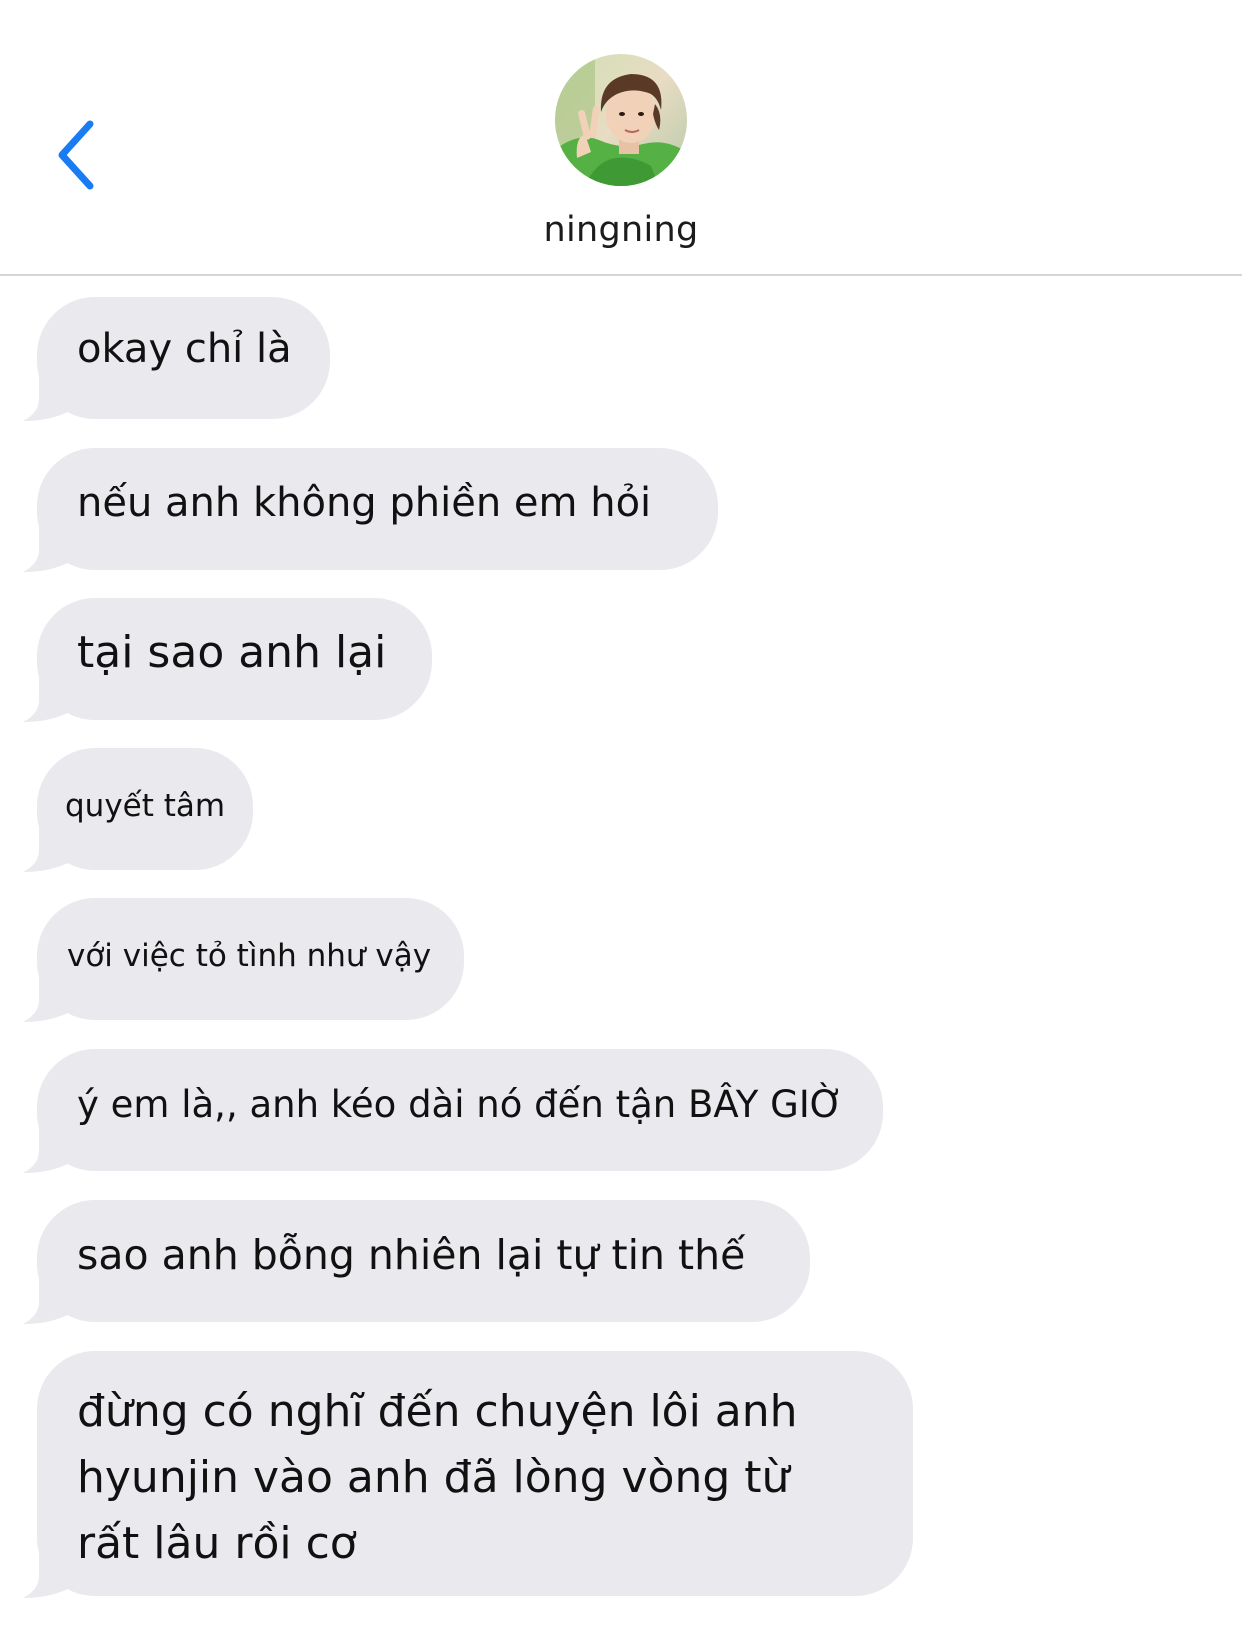 This screenshot has height=1628, width=1242. Describe the element at coordinates (364, 503) in the screenshot. I see `message-text: nếu anh không phiền em hỏi` at that location.